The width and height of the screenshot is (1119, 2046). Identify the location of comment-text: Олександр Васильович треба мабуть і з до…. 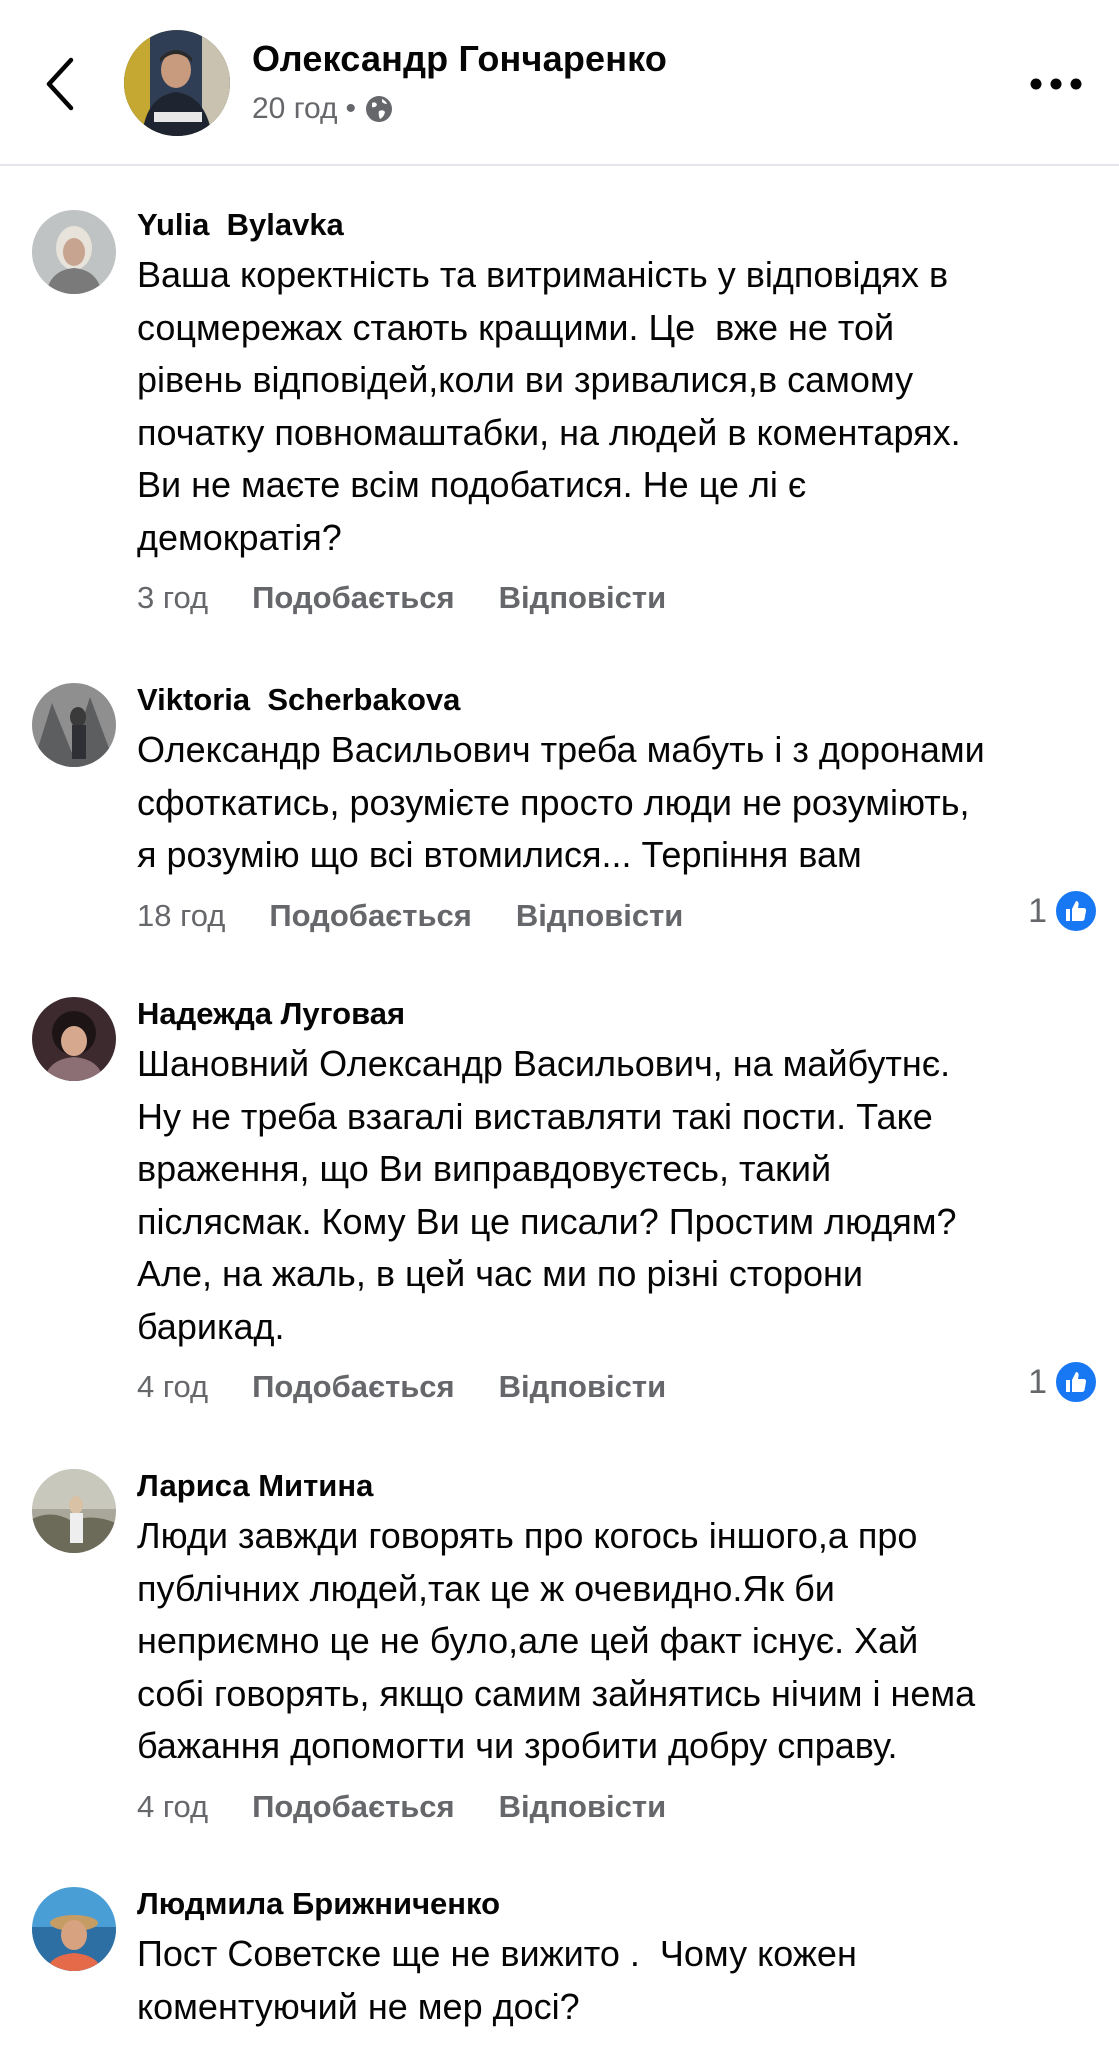
(561, 802).